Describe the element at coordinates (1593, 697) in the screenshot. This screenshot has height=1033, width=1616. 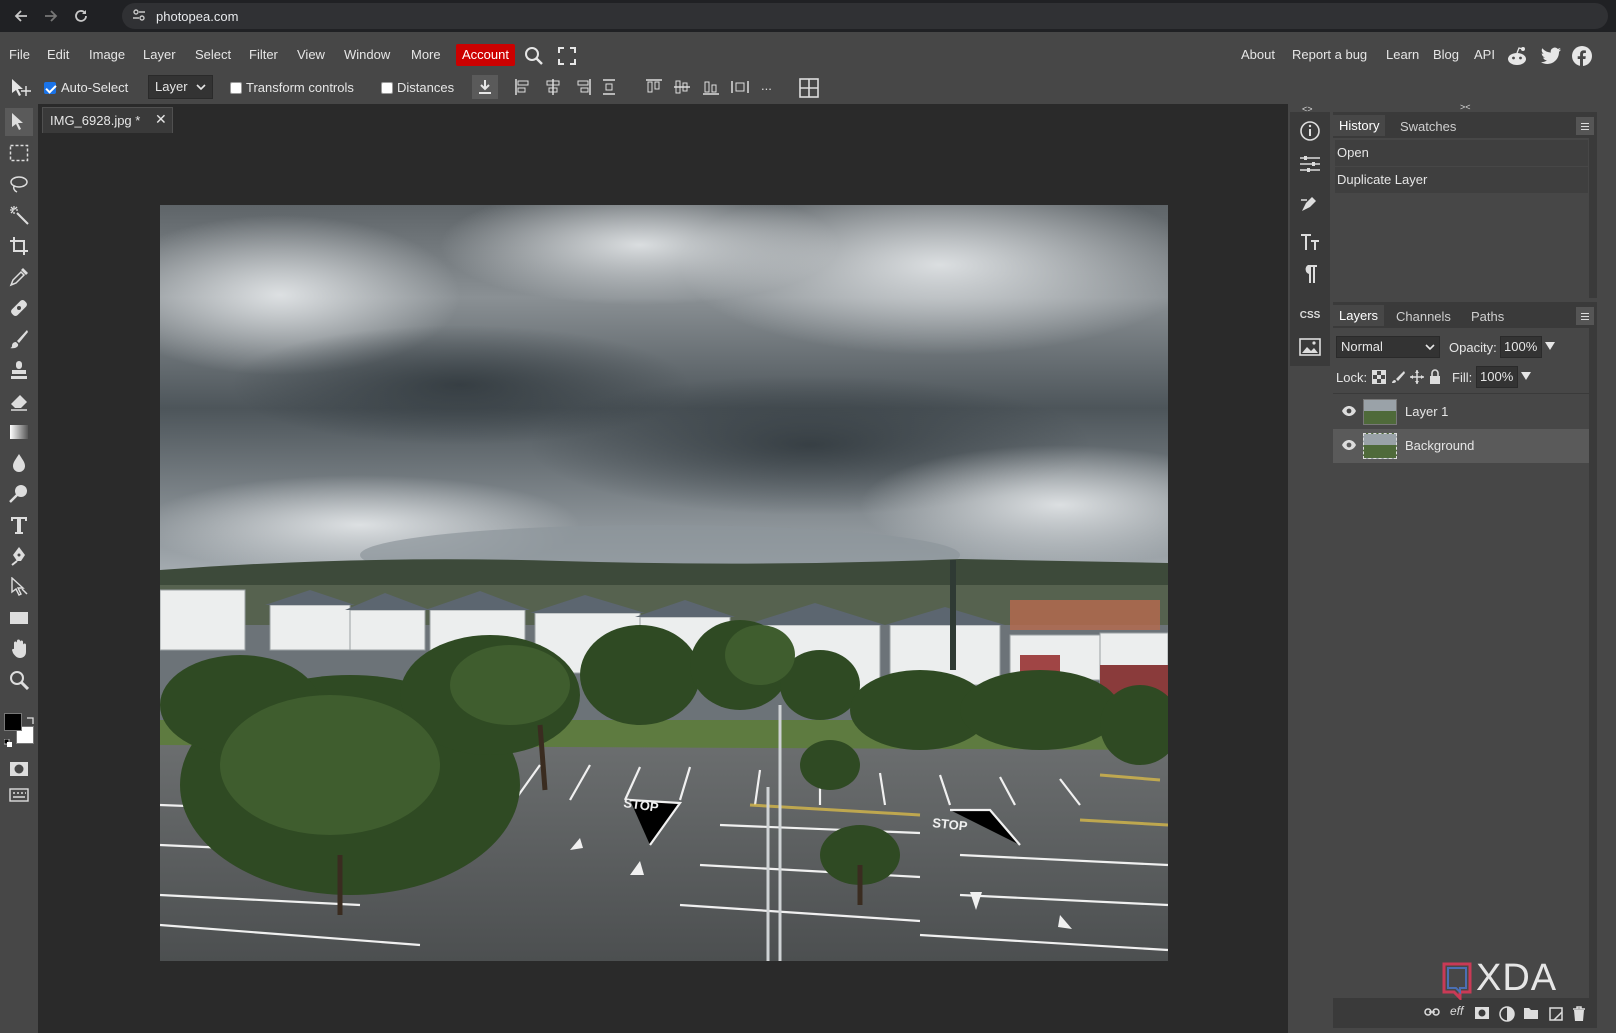
I see `layers-scrollbar` at that location.